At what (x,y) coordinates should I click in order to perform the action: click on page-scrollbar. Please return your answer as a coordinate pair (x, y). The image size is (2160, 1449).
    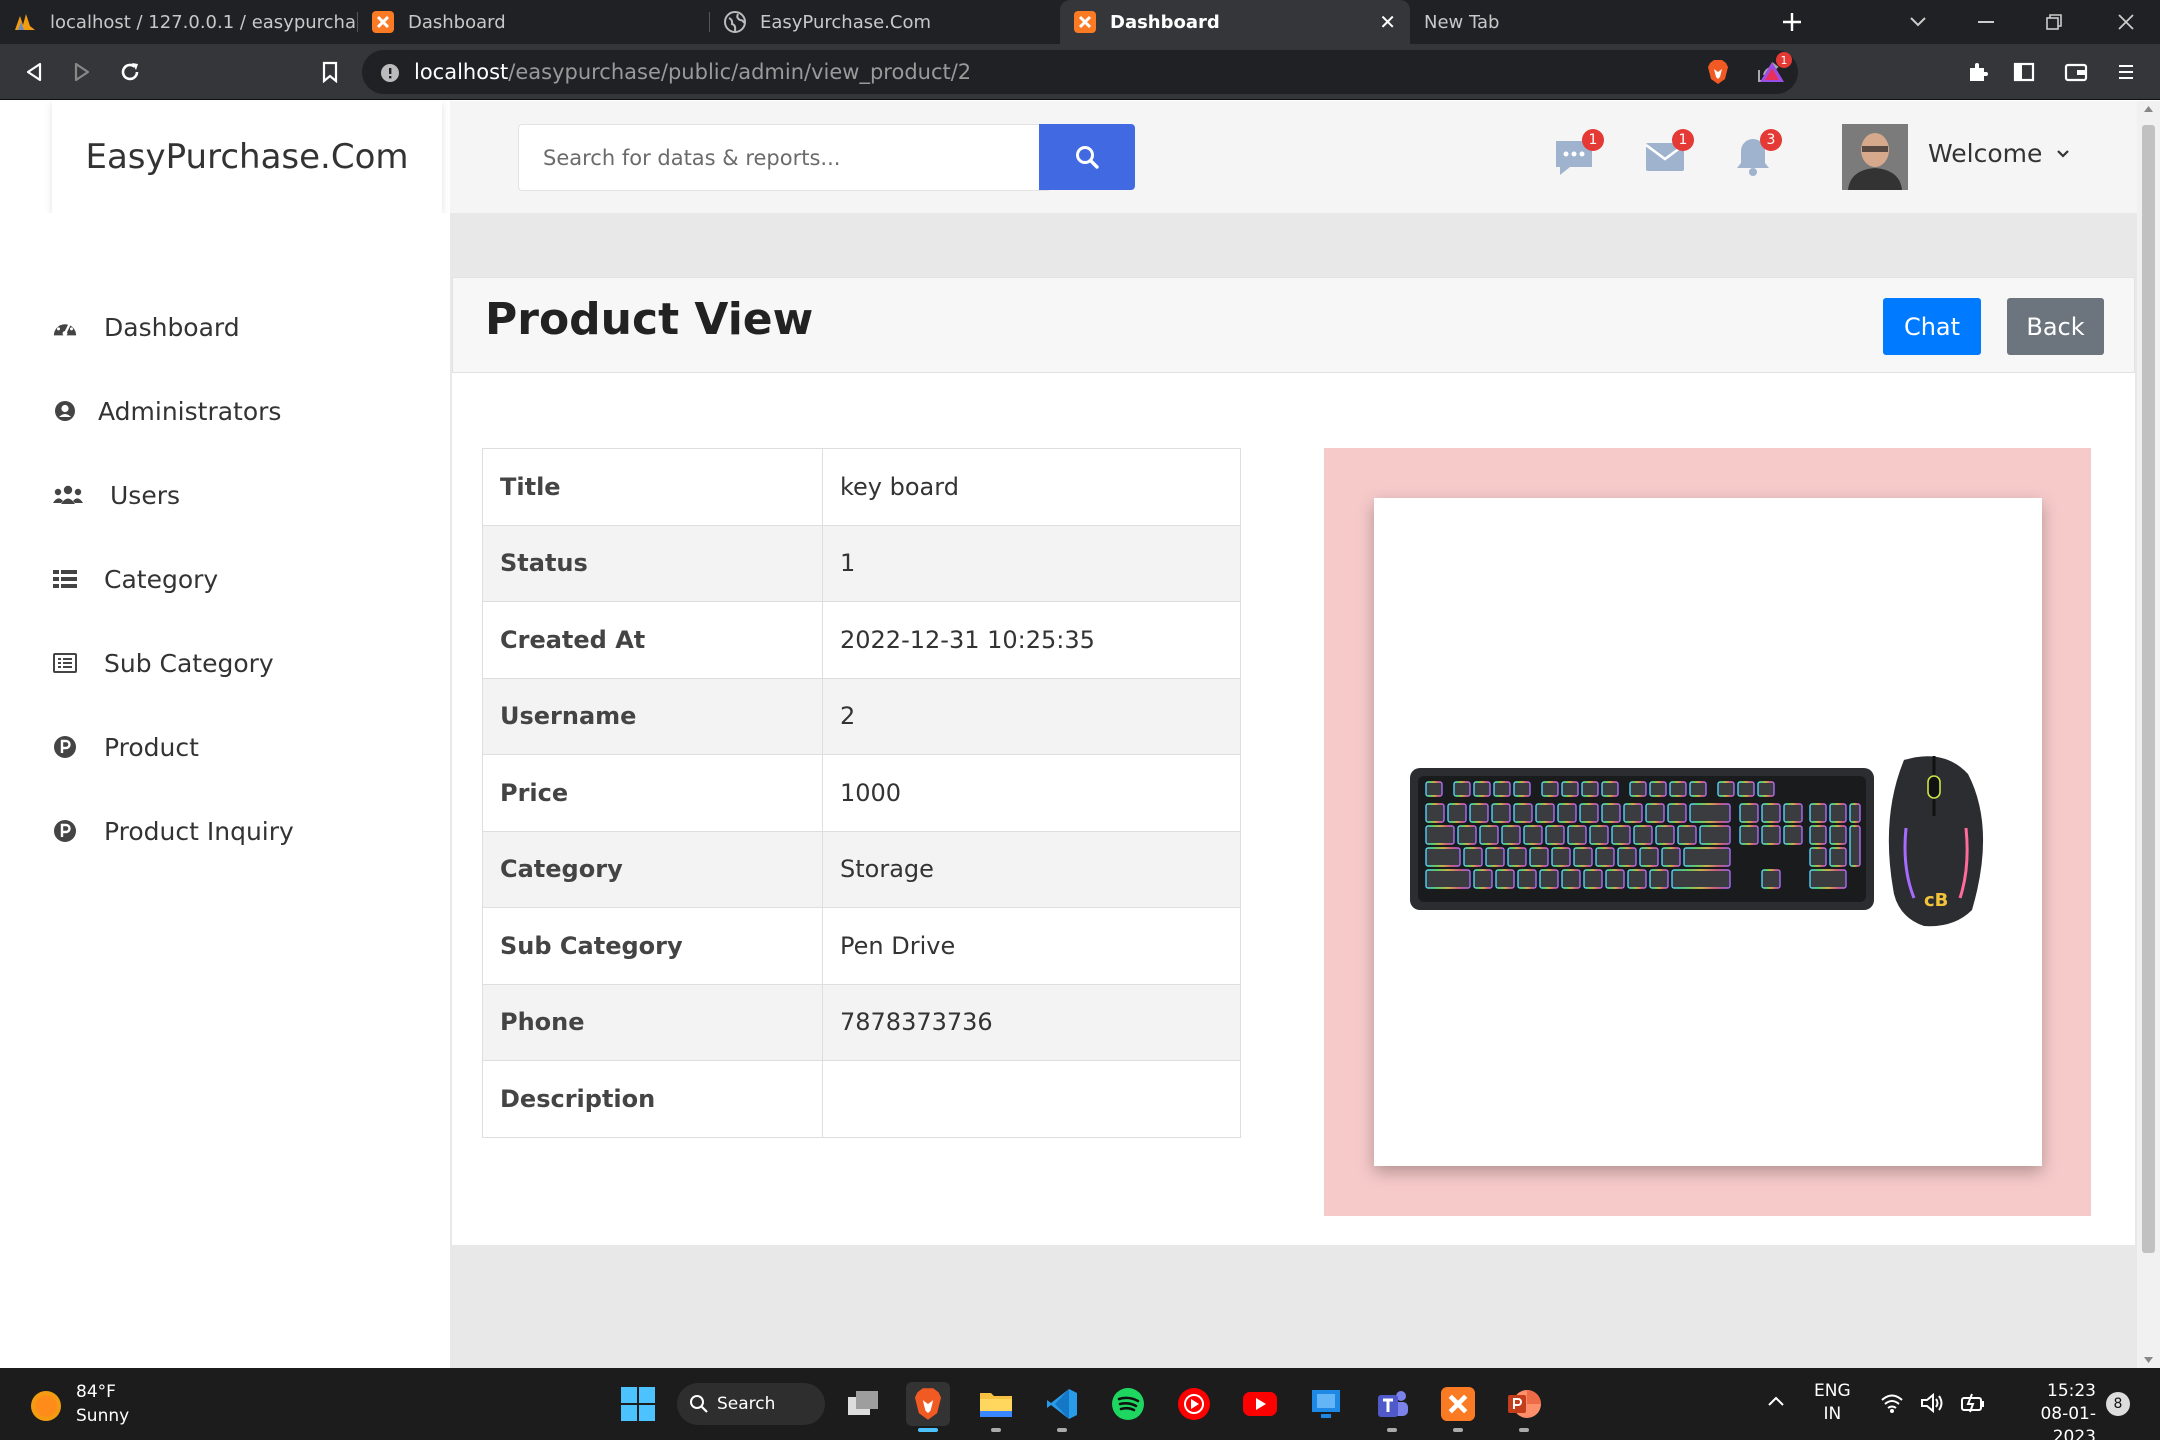
    Looking at the image, I should click on (2148, 734).